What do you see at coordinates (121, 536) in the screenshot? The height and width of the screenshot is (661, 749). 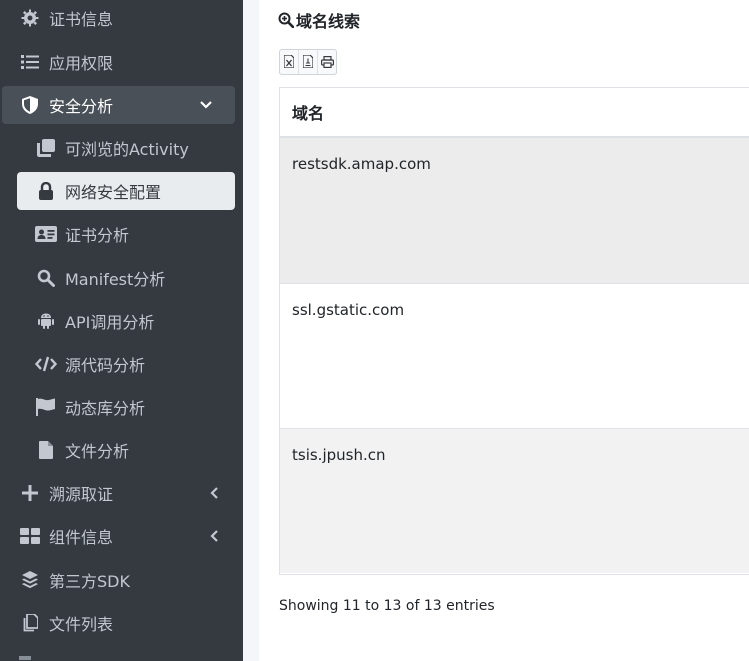 I see `sidebar-item-component-info: 组件信息` at bounding box center [121, 536].